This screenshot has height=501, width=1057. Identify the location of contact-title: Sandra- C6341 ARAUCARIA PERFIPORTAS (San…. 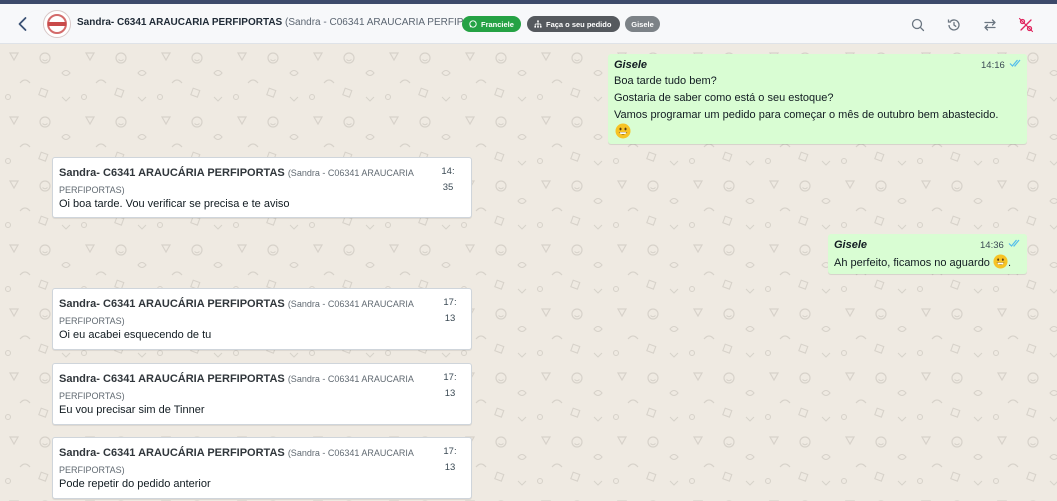
(288, 22).